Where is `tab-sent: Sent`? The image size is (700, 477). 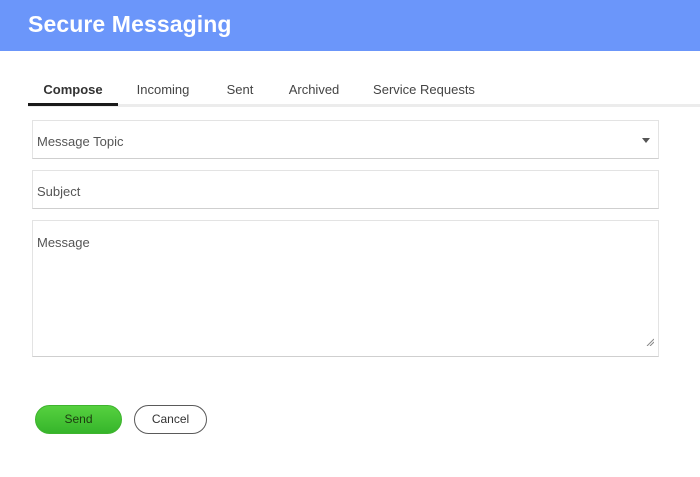 tab-sent: Sent is located at coordinates (240, 94).